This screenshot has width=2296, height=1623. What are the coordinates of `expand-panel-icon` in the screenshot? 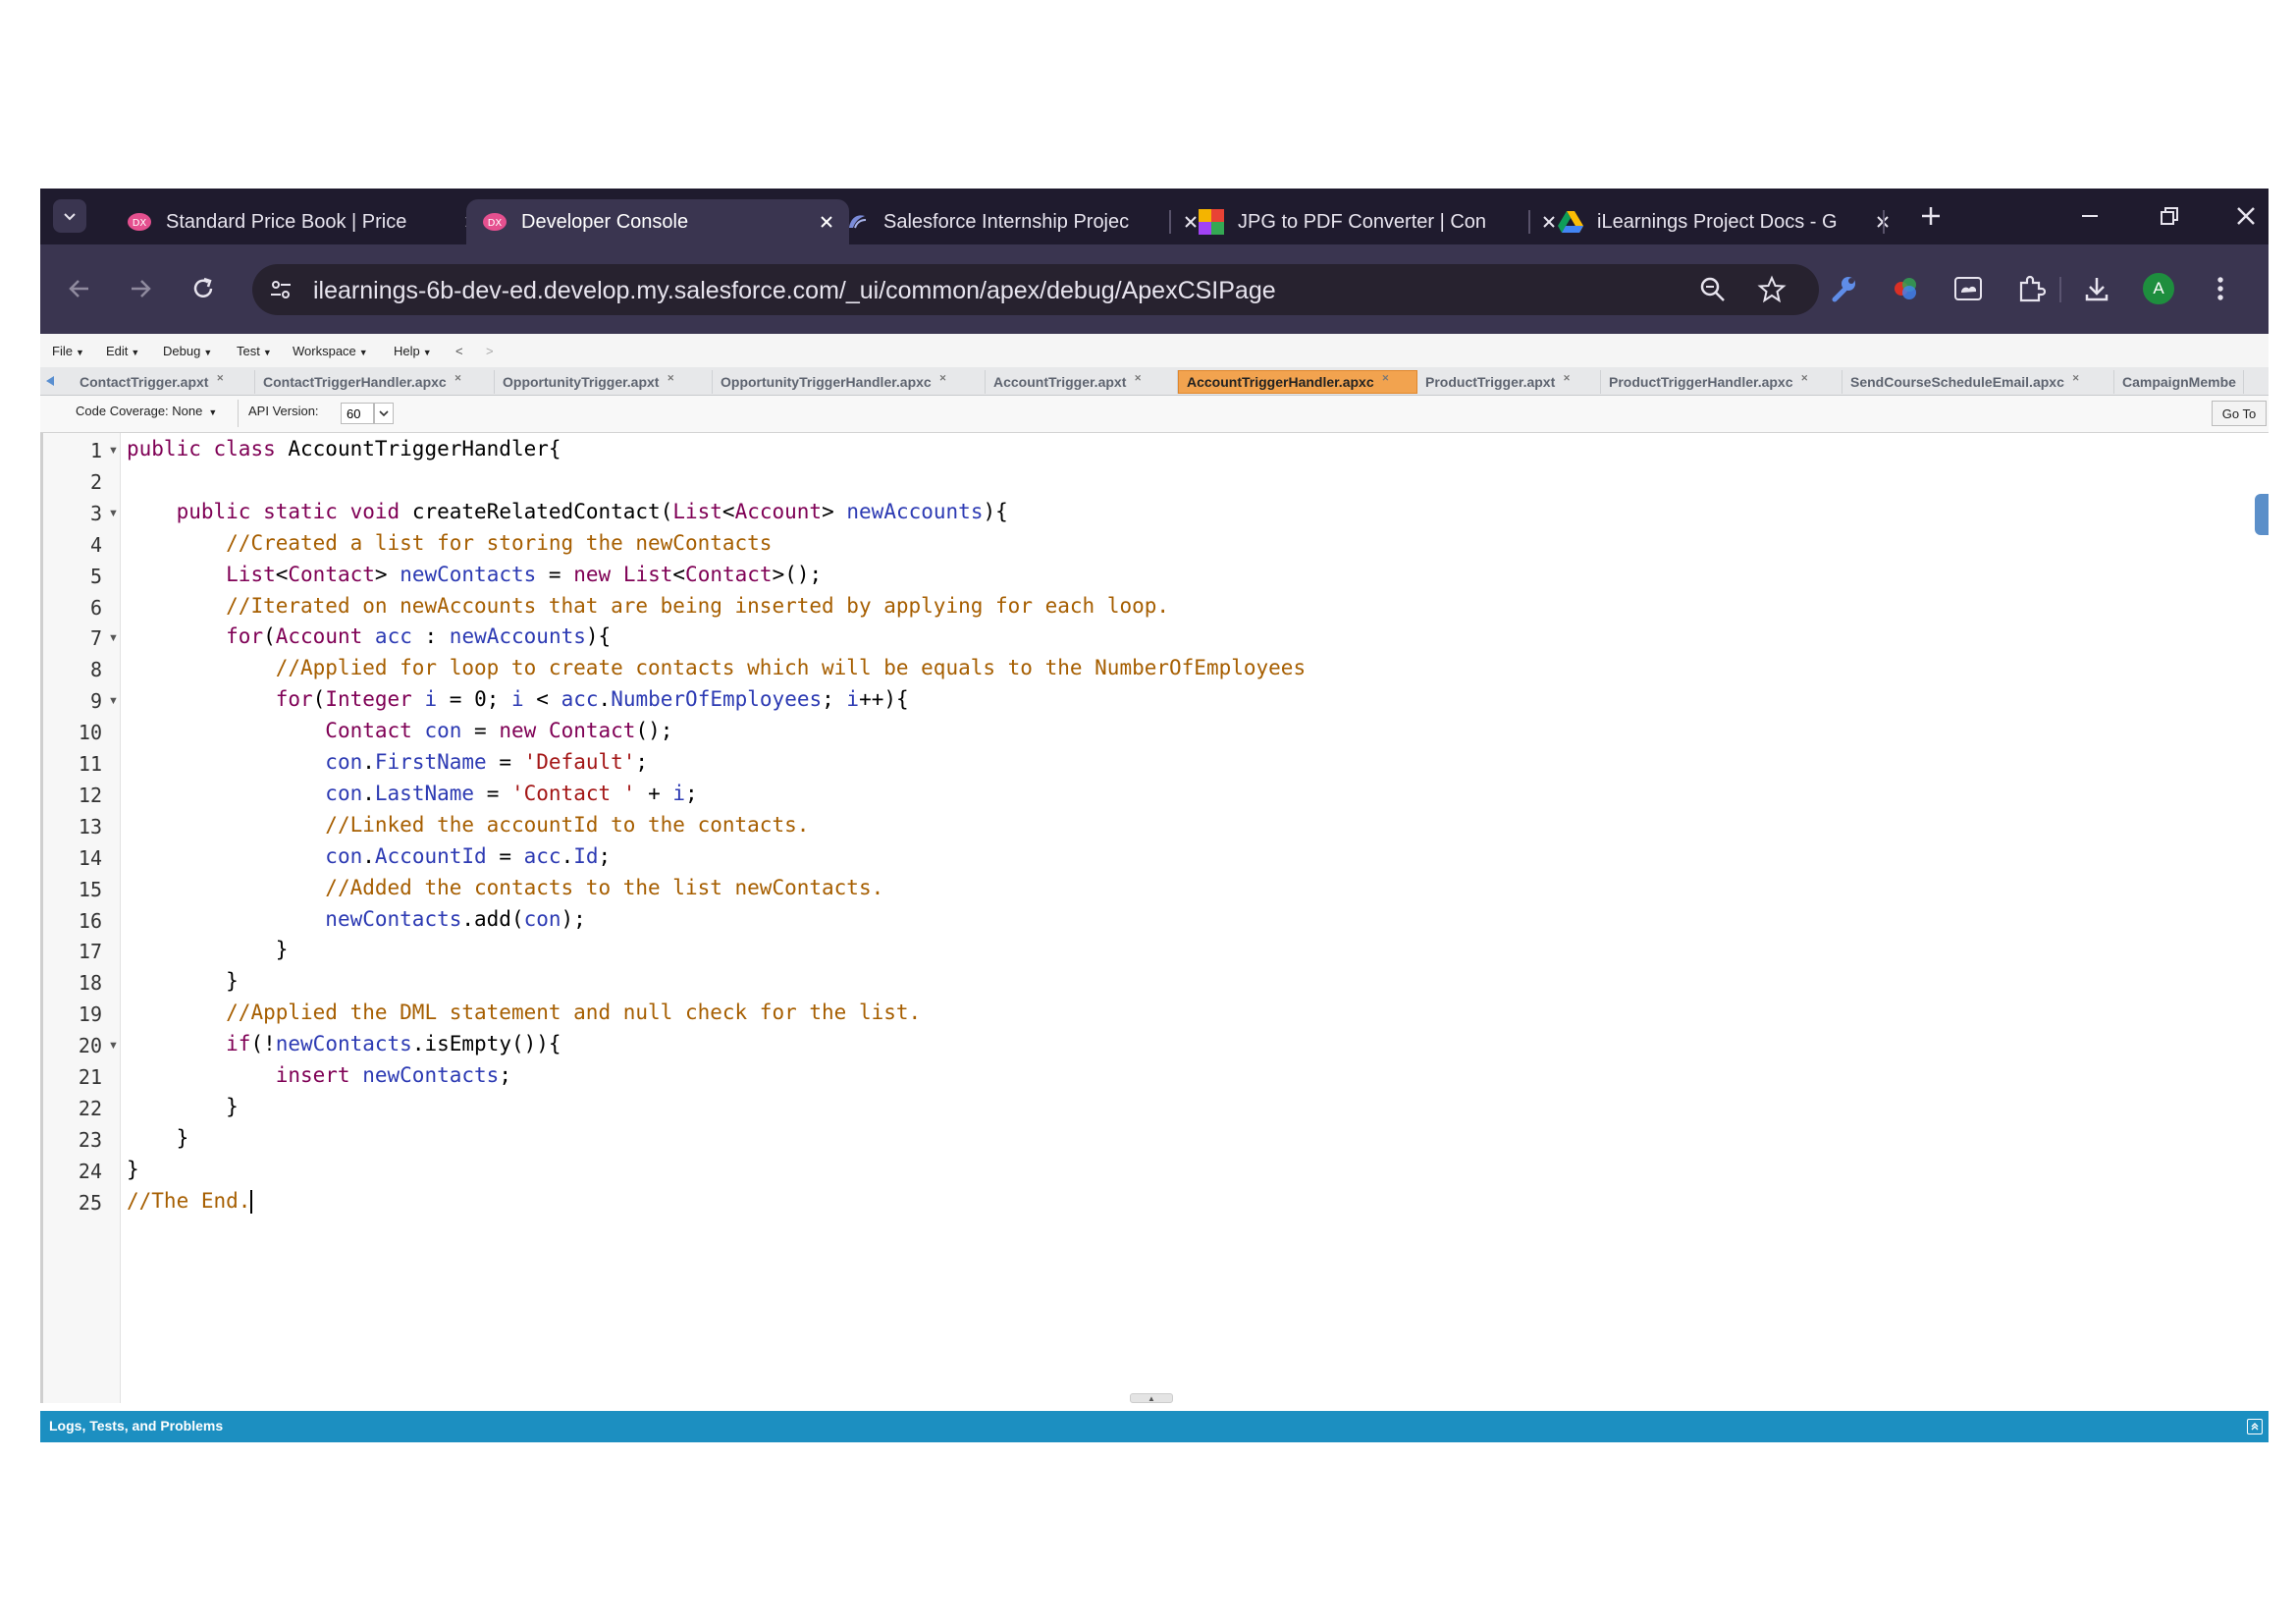 It's located at (2255, 1426).